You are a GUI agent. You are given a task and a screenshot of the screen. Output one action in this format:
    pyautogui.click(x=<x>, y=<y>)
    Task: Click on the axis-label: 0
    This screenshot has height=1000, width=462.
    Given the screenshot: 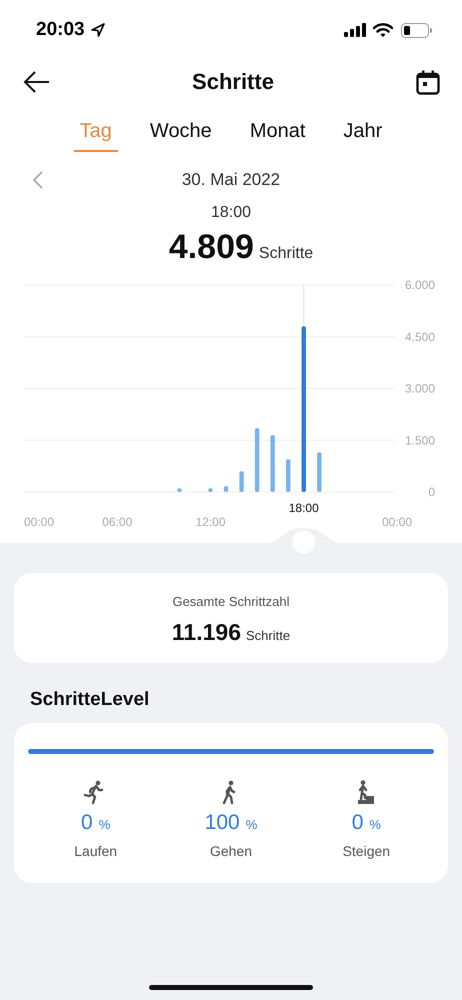 What is the action you would take?
    pyautogui.click(x=431, y=492)
    